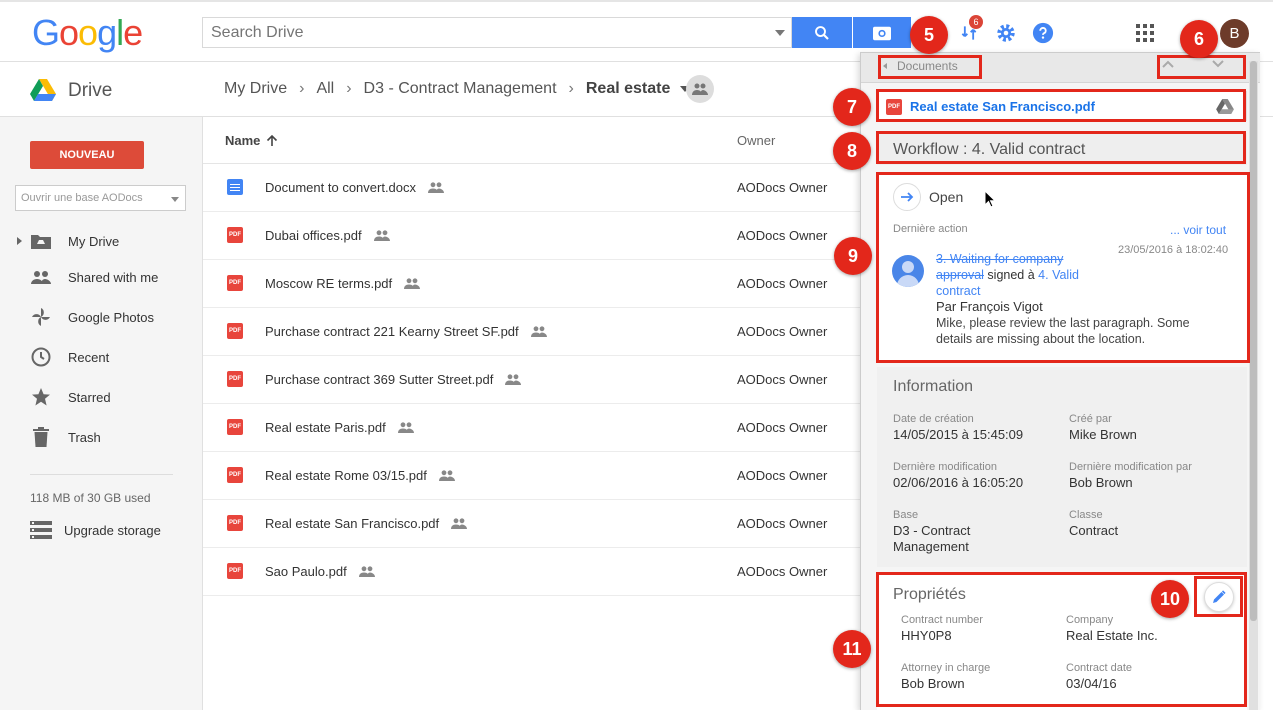 The width and height of the screenshot is (1273, 710). I want to click on breadcrumb-all: All, so click(325, 89).